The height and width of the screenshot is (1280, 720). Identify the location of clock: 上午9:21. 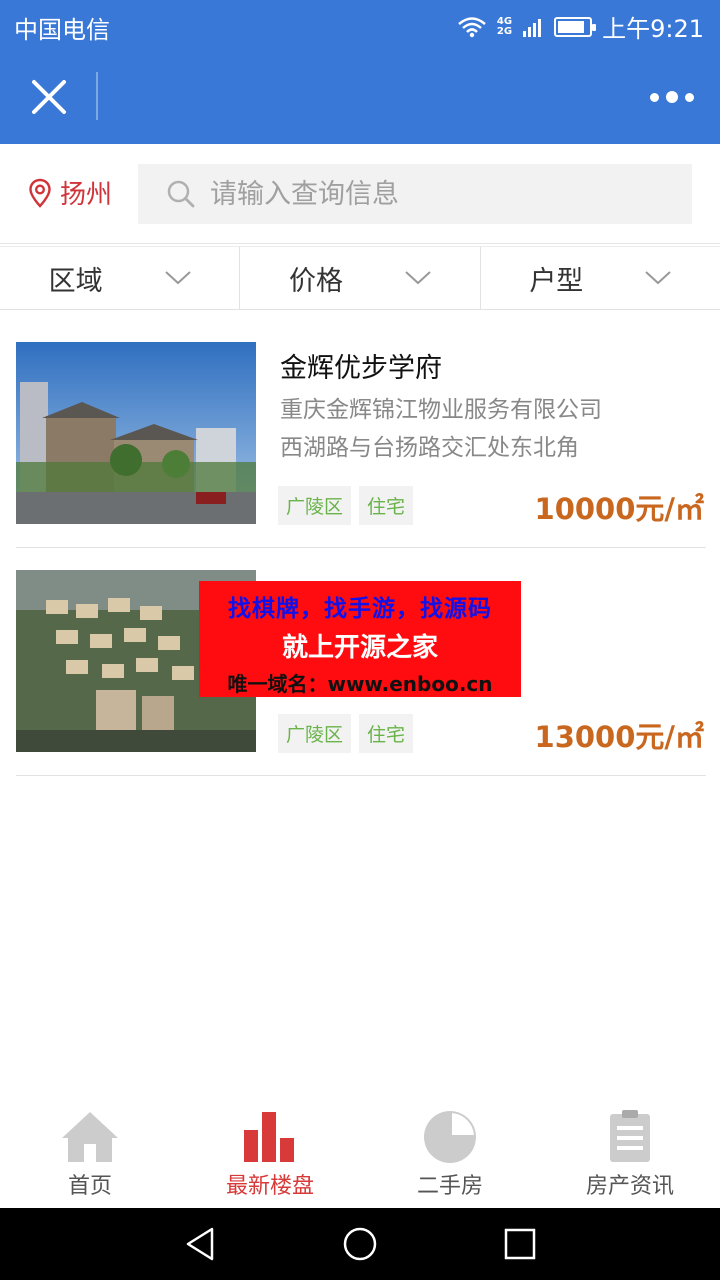
(653, 29).